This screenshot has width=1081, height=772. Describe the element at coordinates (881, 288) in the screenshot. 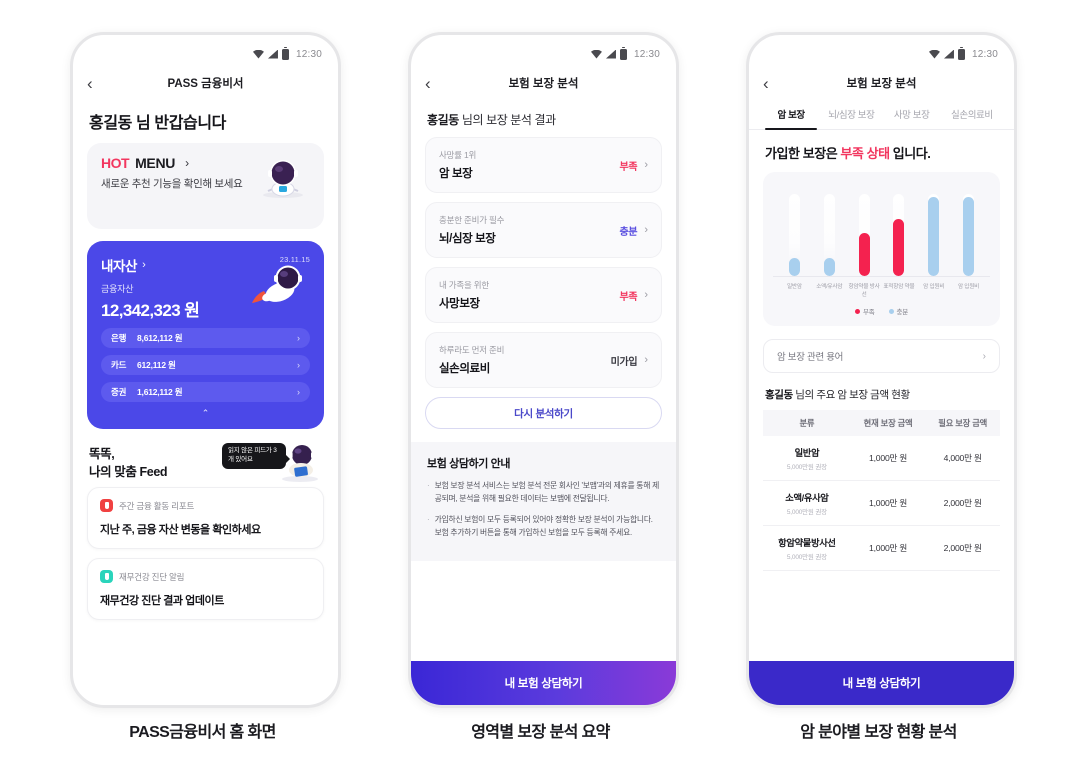

I see `chart-x-axis-labels: 일반암 소액/유사암 항암약물 방사선 표적항암 약물 암 입원비 암 입원비` at that location.